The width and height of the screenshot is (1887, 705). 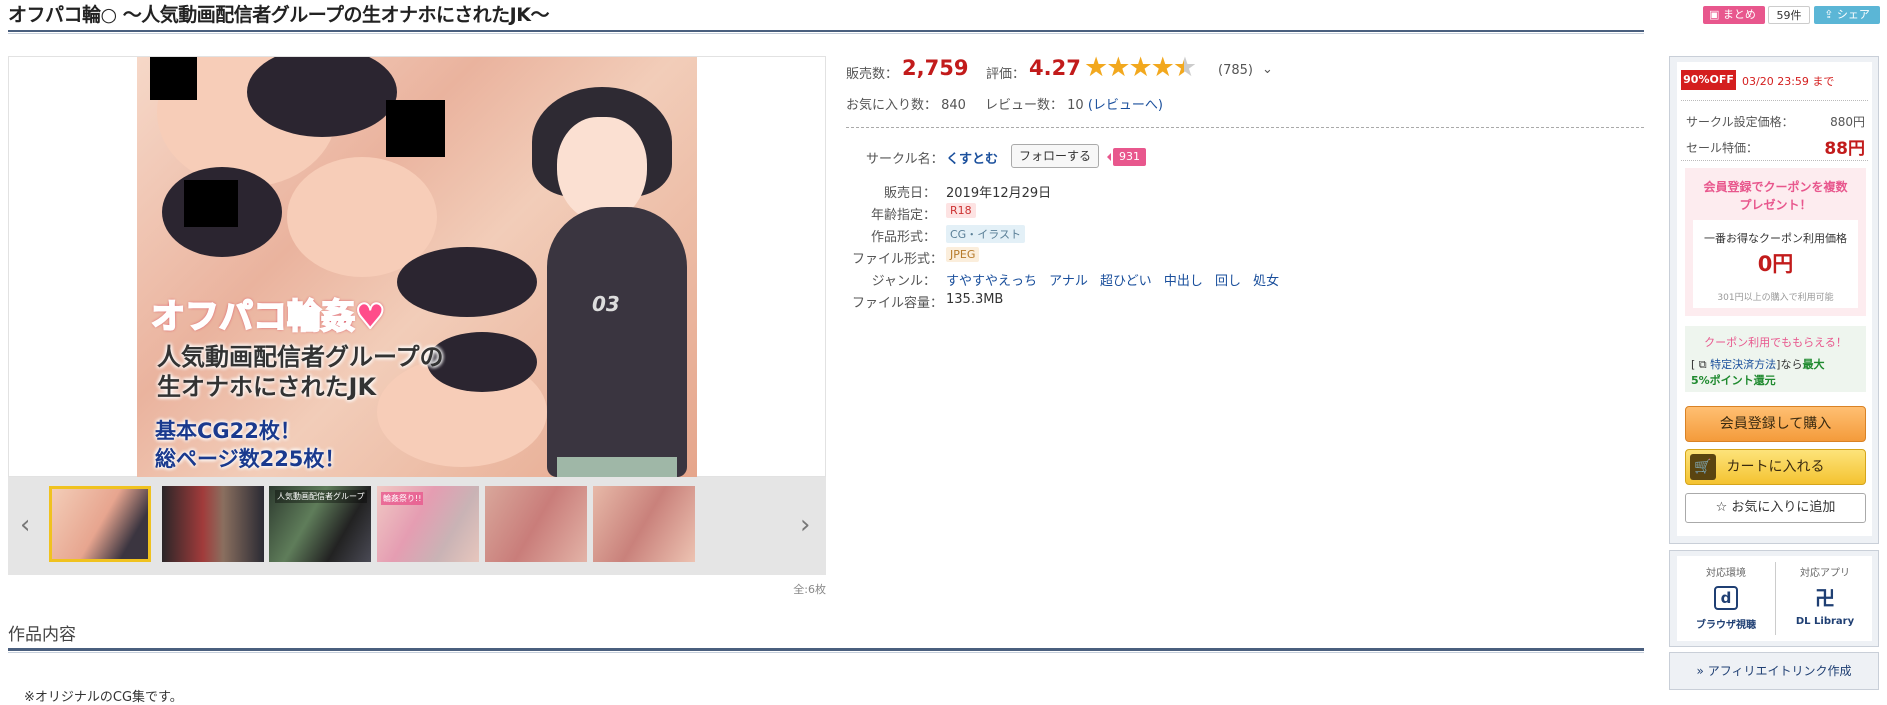 I want to click on thumbnail-caption: 輪姦祭り!!, so click(x=402, y=498).